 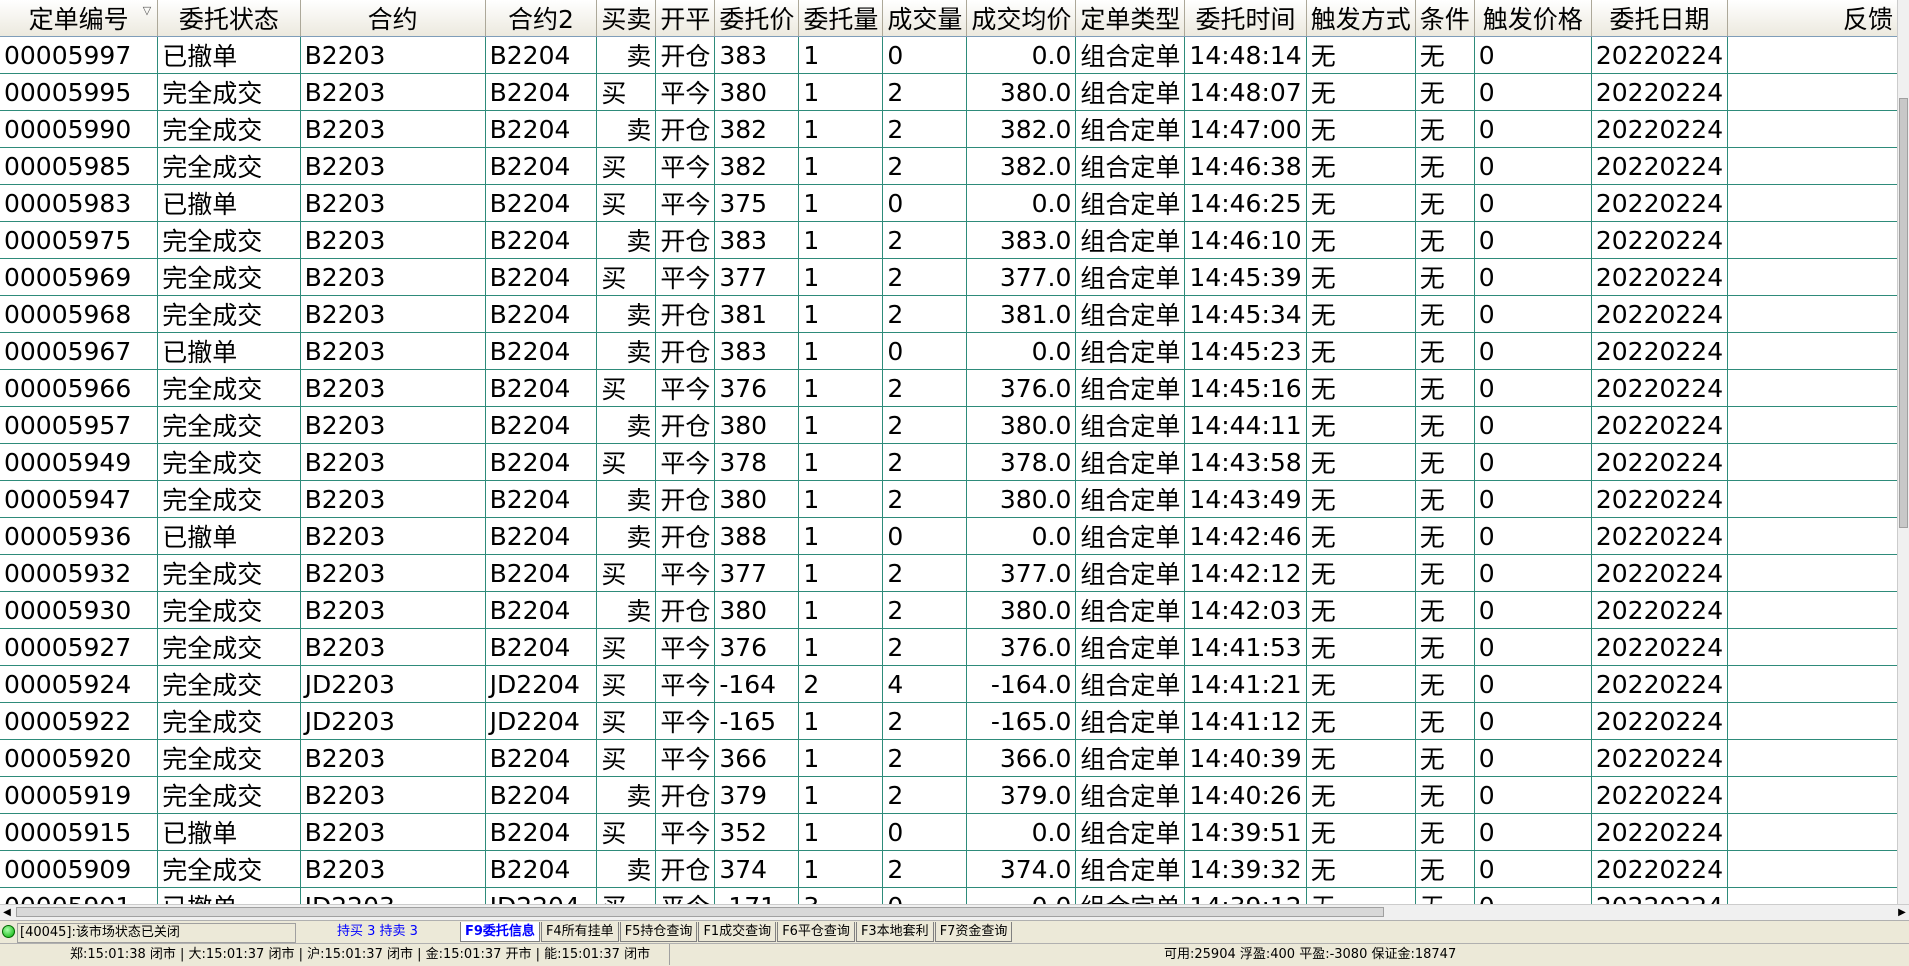 What do you see at coordinates (79, 388) in the screenshot?
I see `cell-0: 00005966` at bounding box center [79, 388].